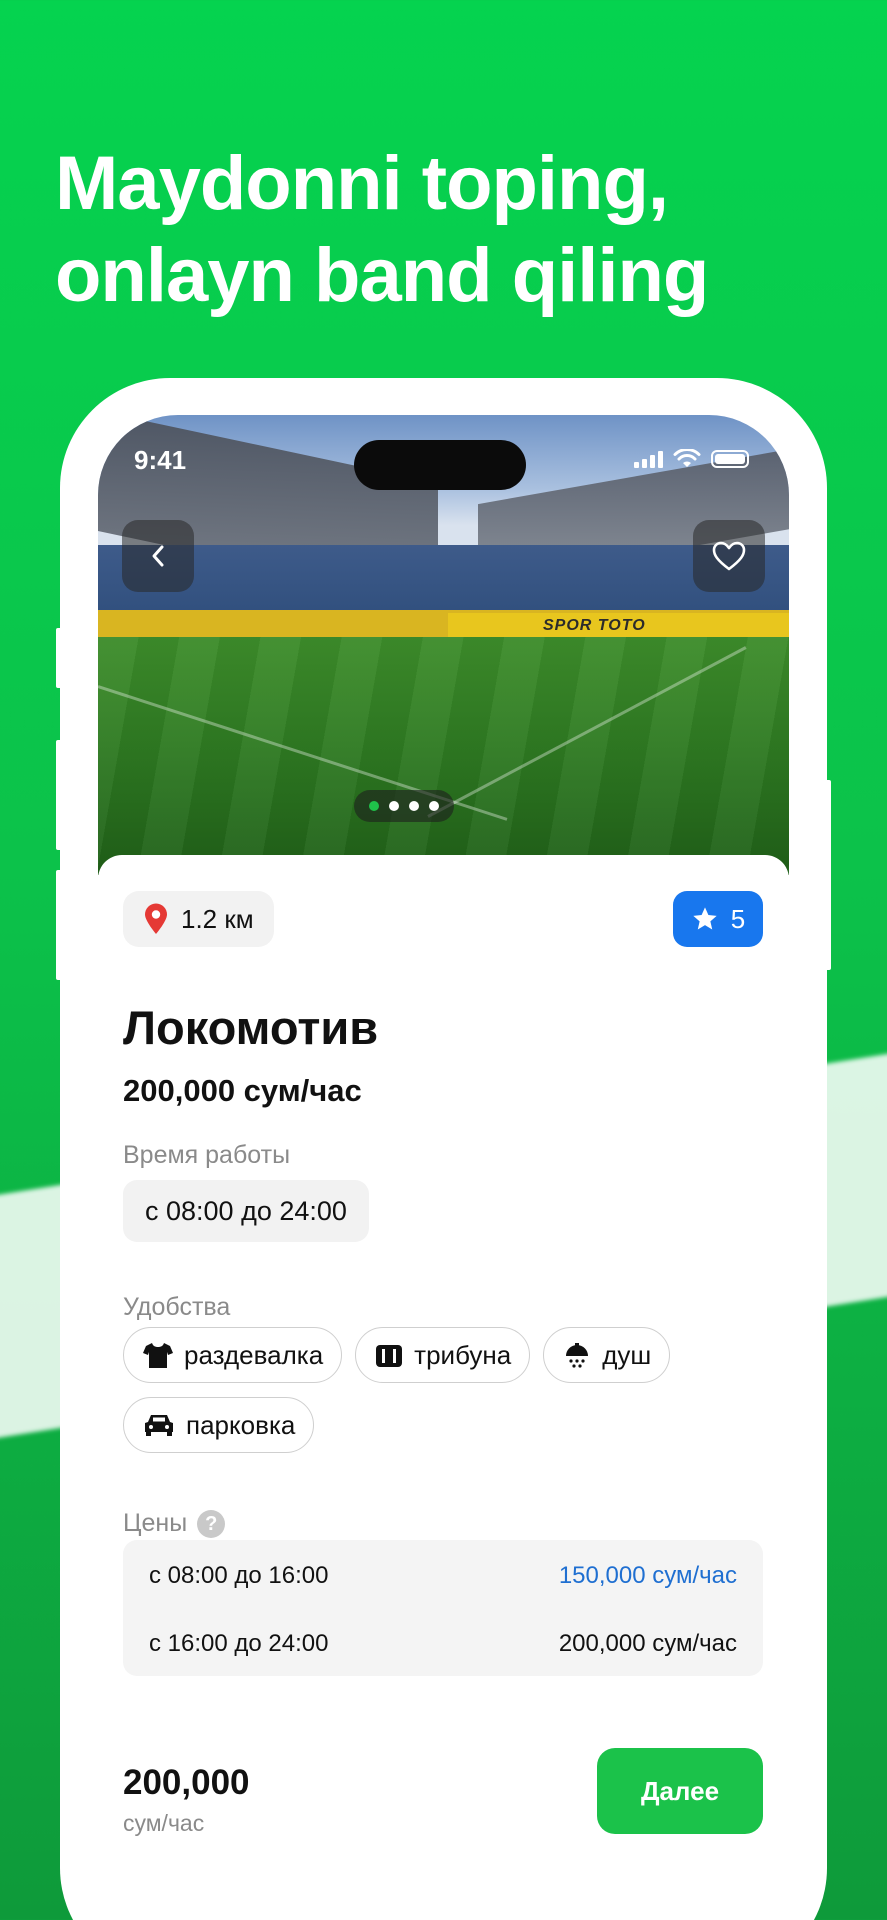  Describe the element at coordinates (177, 1307) in the screenshot. I see `amenities-label: Удобства` at that location.